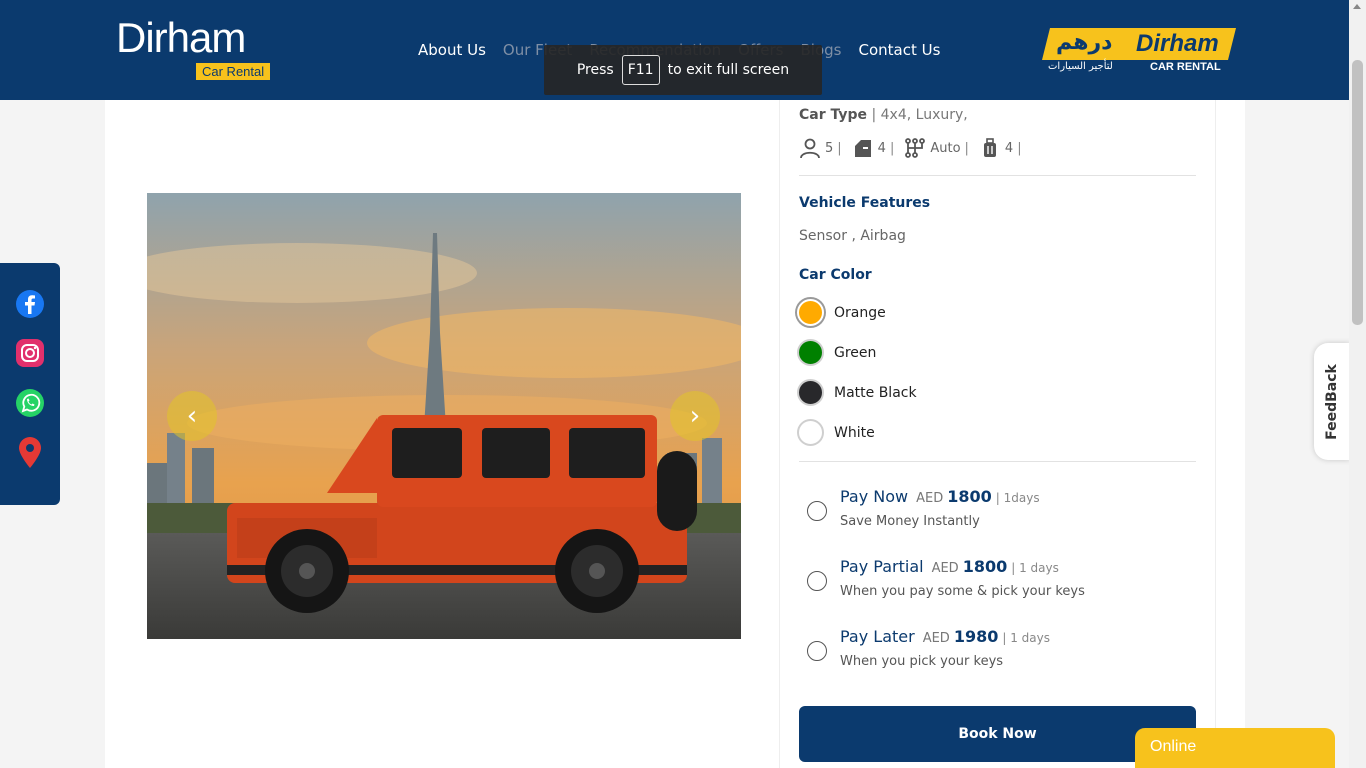 The image size is (1366, 768). I want to click on dirham-car-rental-logo: درهم Dirham لتأجير السيارات CAR RENTAL, so click(1138, 51).